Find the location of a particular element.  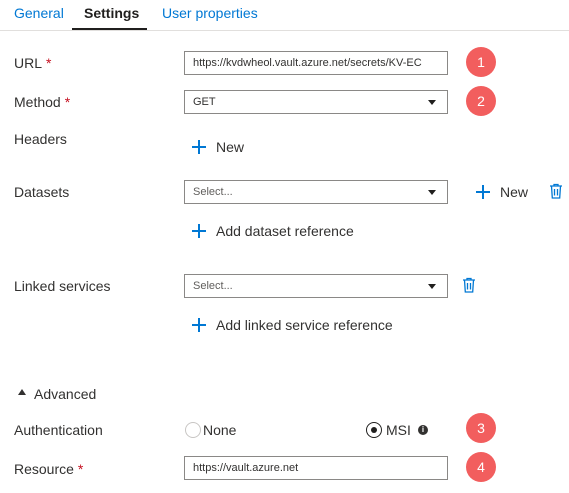

info-icon: i is located at coordinates (423, 430).